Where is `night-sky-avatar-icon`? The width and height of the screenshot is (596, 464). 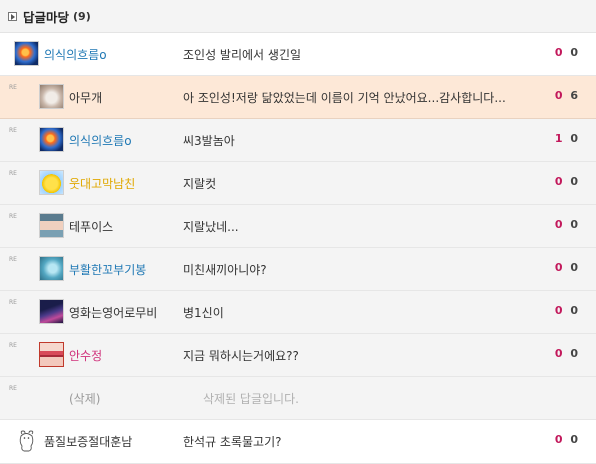
night-sky-avatar-icon is located at coordinates (51, 311).